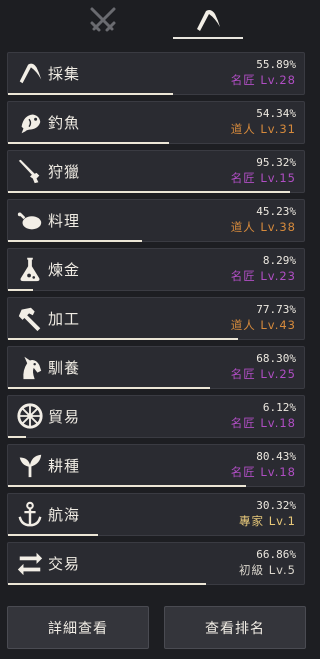  Describe the element at coordinates (64, 515) in the screenshot. I see `skill-name: 航海` at that location.